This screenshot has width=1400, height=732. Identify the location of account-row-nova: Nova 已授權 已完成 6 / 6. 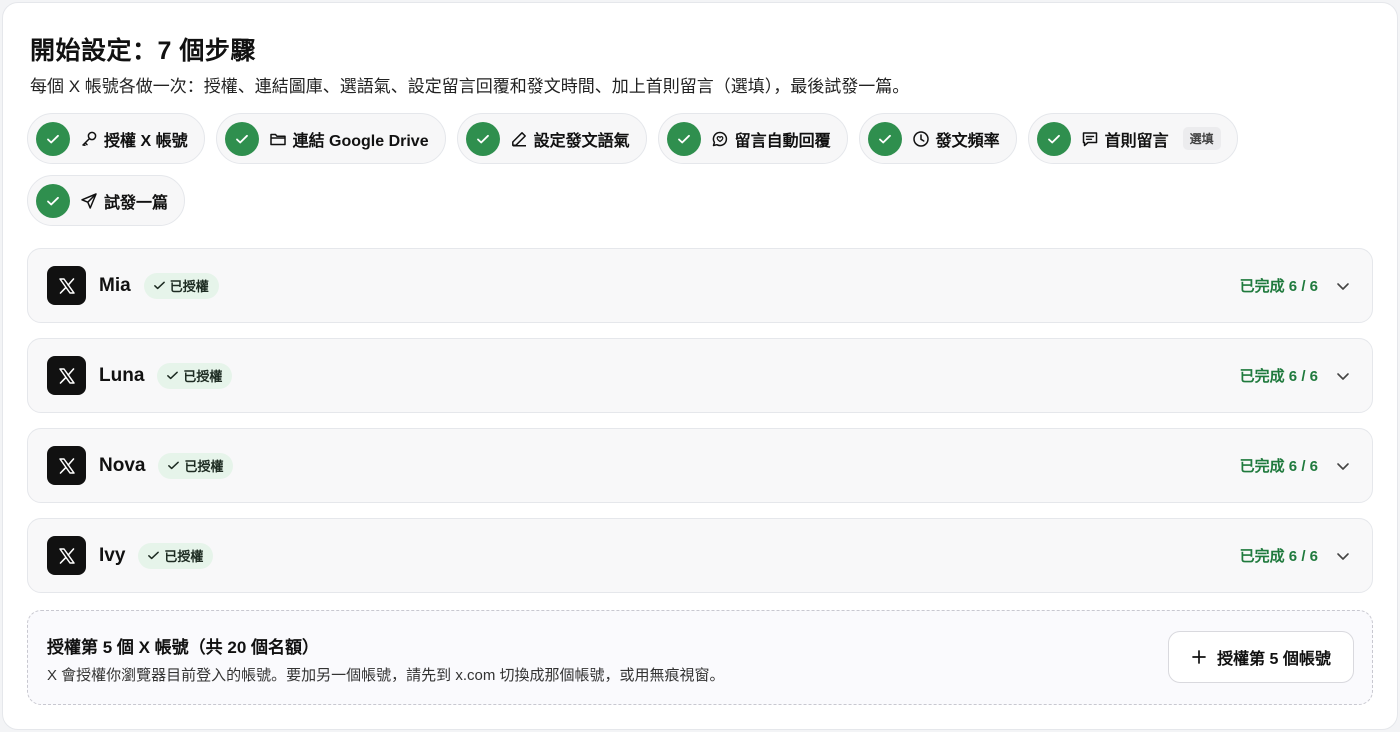
(700, 465).